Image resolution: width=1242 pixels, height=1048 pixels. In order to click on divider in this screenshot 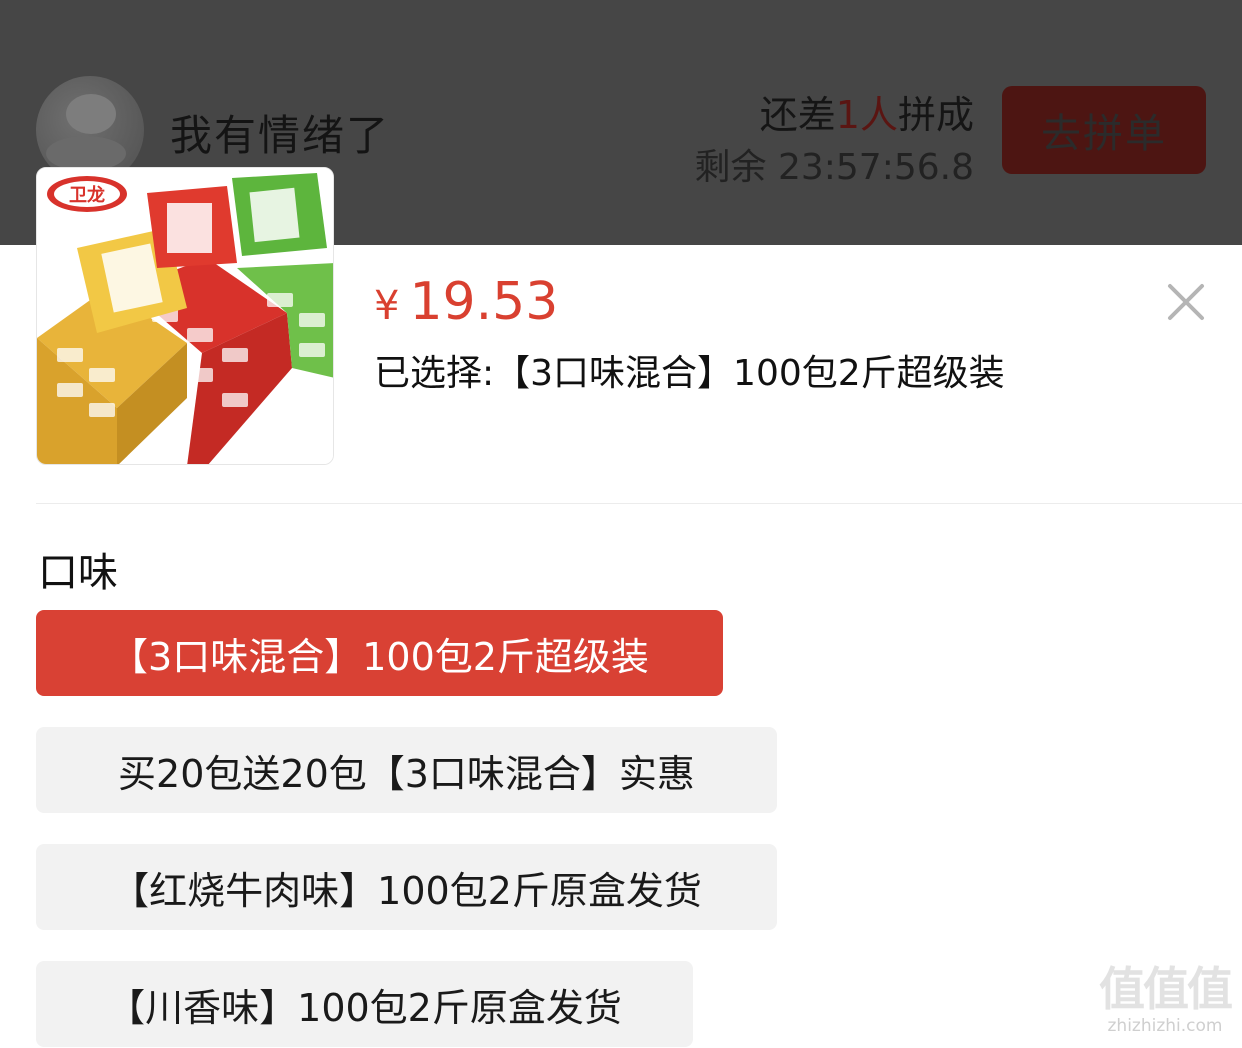, I will do `click(639, 503)`.